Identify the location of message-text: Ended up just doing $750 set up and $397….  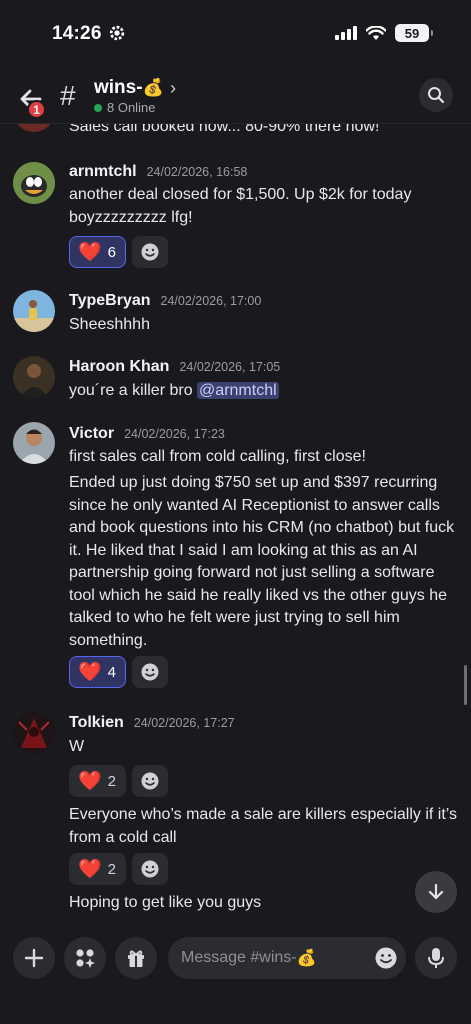
(262, 561).